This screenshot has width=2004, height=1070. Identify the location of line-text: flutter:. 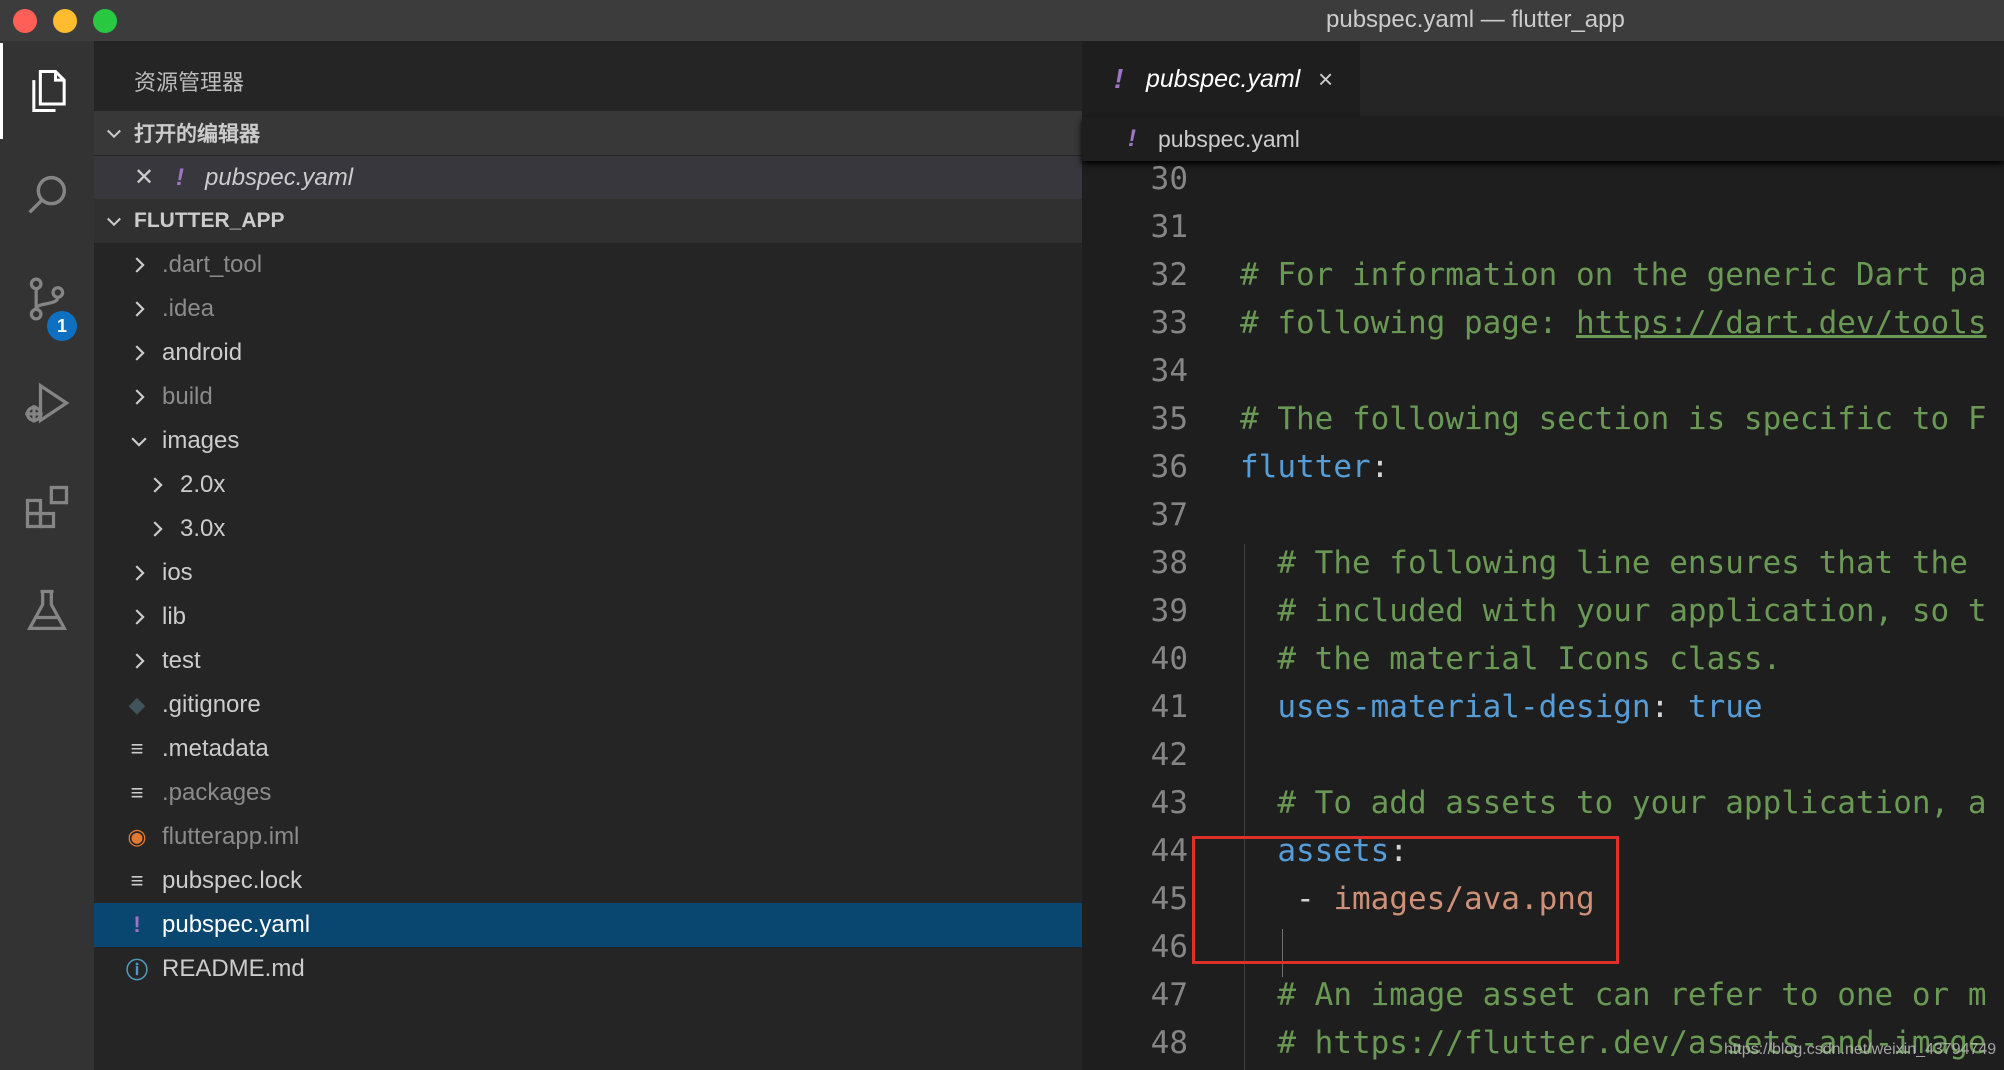
(1314, 467).